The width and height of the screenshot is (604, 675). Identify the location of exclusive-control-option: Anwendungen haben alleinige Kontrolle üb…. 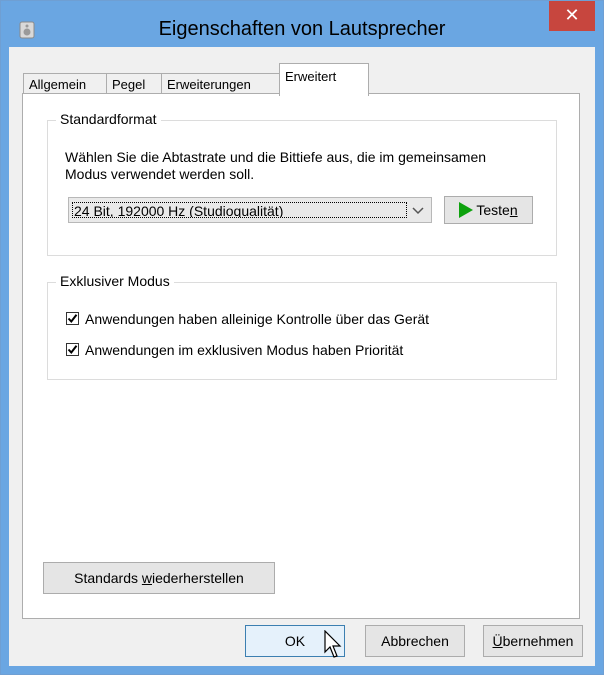
(247, 319).